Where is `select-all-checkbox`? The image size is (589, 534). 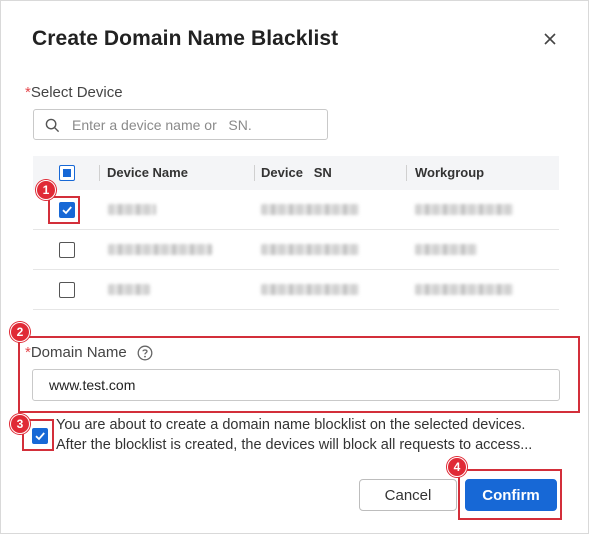 select-all-checkbox is located at coordinates (67, 173).